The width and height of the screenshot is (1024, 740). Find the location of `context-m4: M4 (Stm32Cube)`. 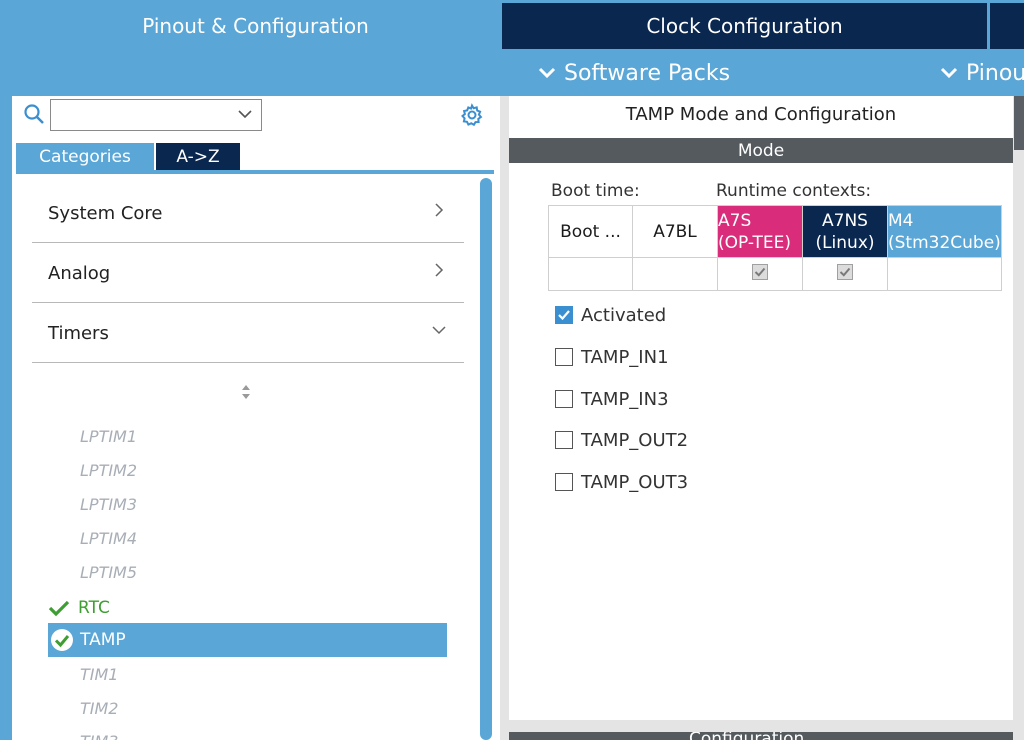

context-m4: M4 (Stm32Cube) is located at coordinates (944, 231).